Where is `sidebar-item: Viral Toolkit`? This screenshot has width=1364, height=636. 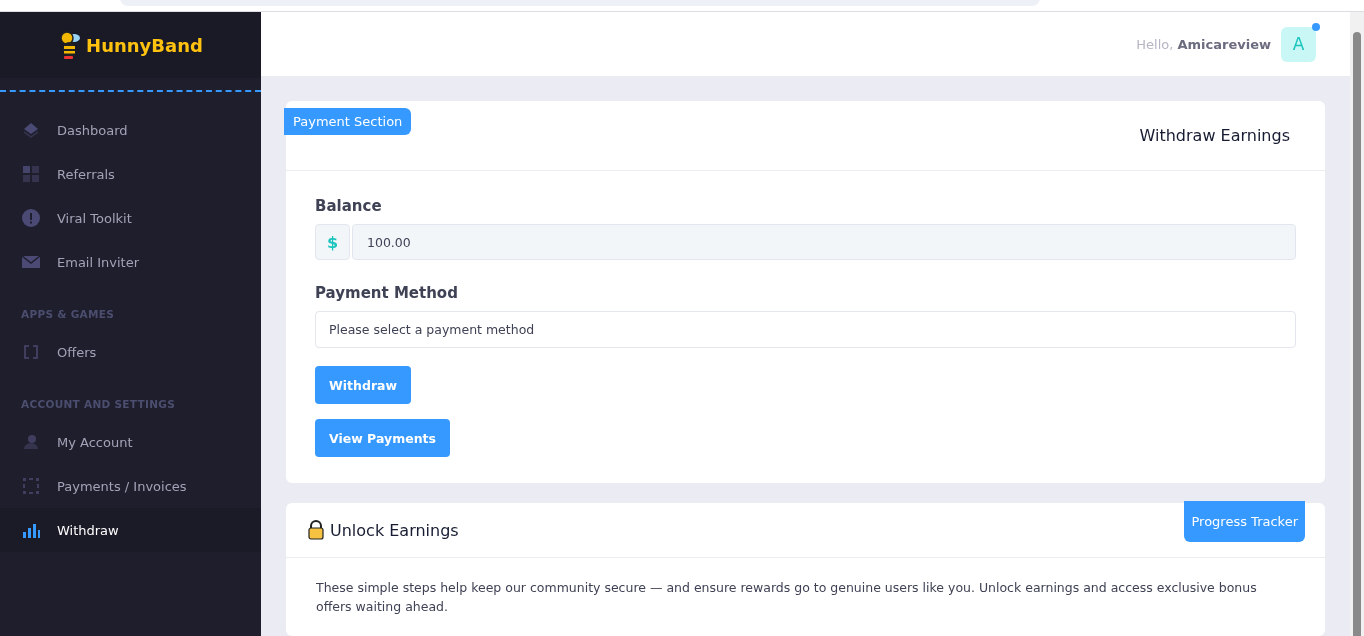 sidebar-item: Viral Toolkit is located at coordinates (130, 218).